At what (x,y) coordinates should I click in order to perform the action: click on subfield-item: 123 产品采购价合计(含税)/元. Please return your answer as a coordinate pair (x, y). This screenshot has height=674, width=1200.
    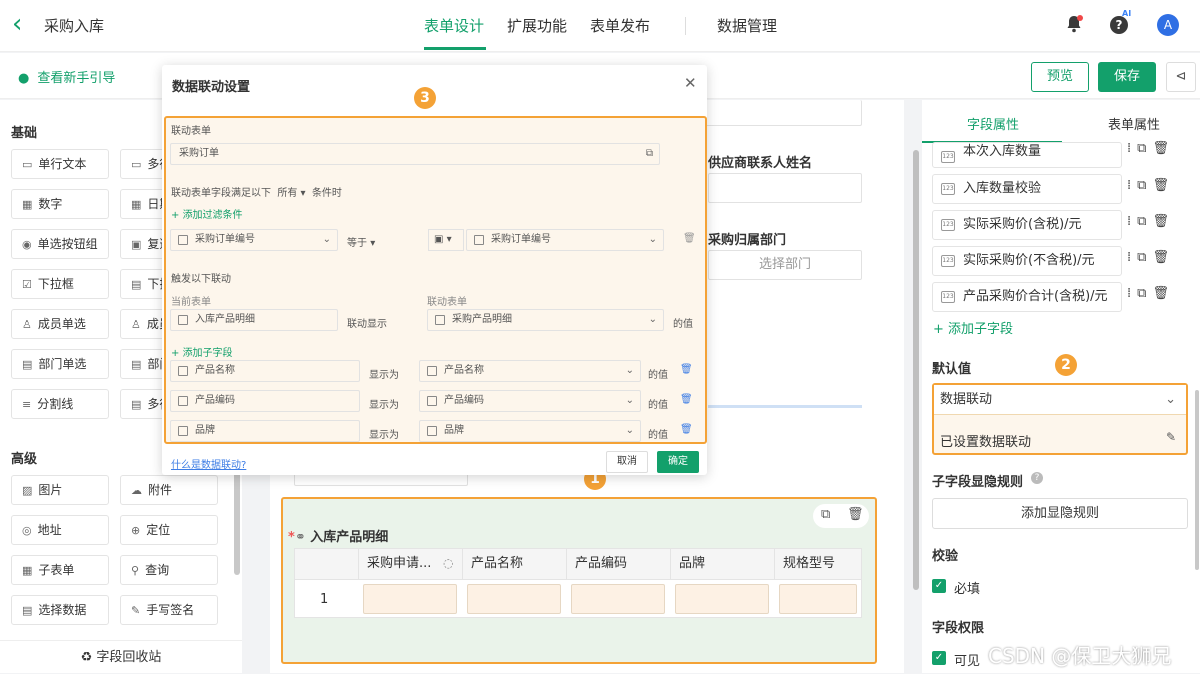
    Looking at the image, I should click on (1027, 297).